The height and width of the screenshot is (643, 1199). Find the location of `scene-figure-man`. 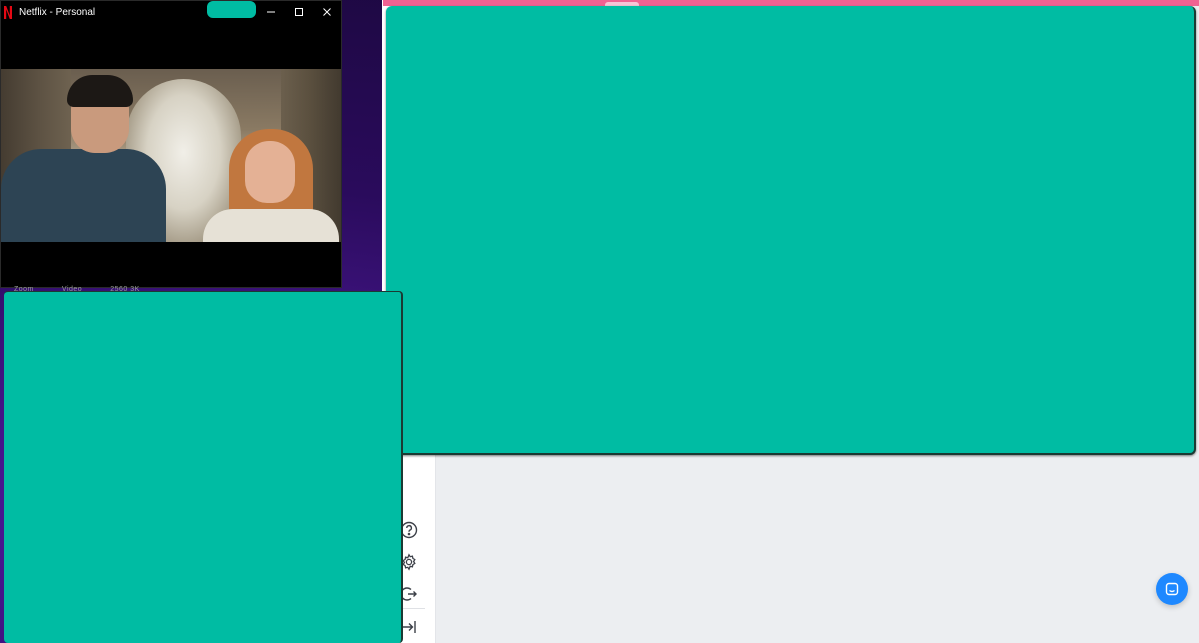

scene-figure-man is located at coordinates (83, 195).